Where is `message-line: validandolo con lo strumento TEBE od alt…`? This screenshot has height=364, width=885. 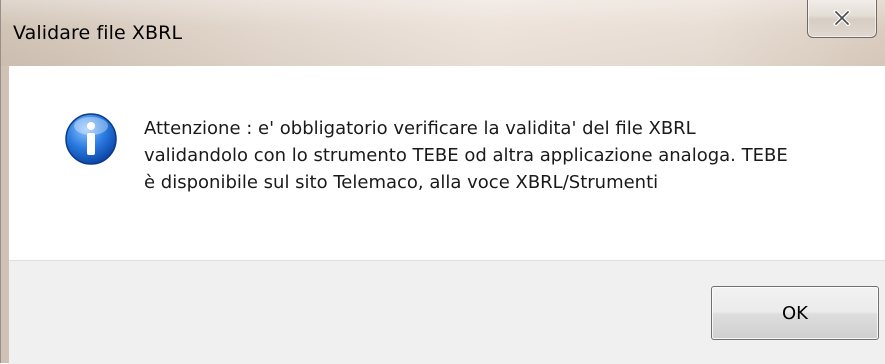 message-line: validandolo con lo strumento TEBE od alt… is located at coordinates (466, 155).